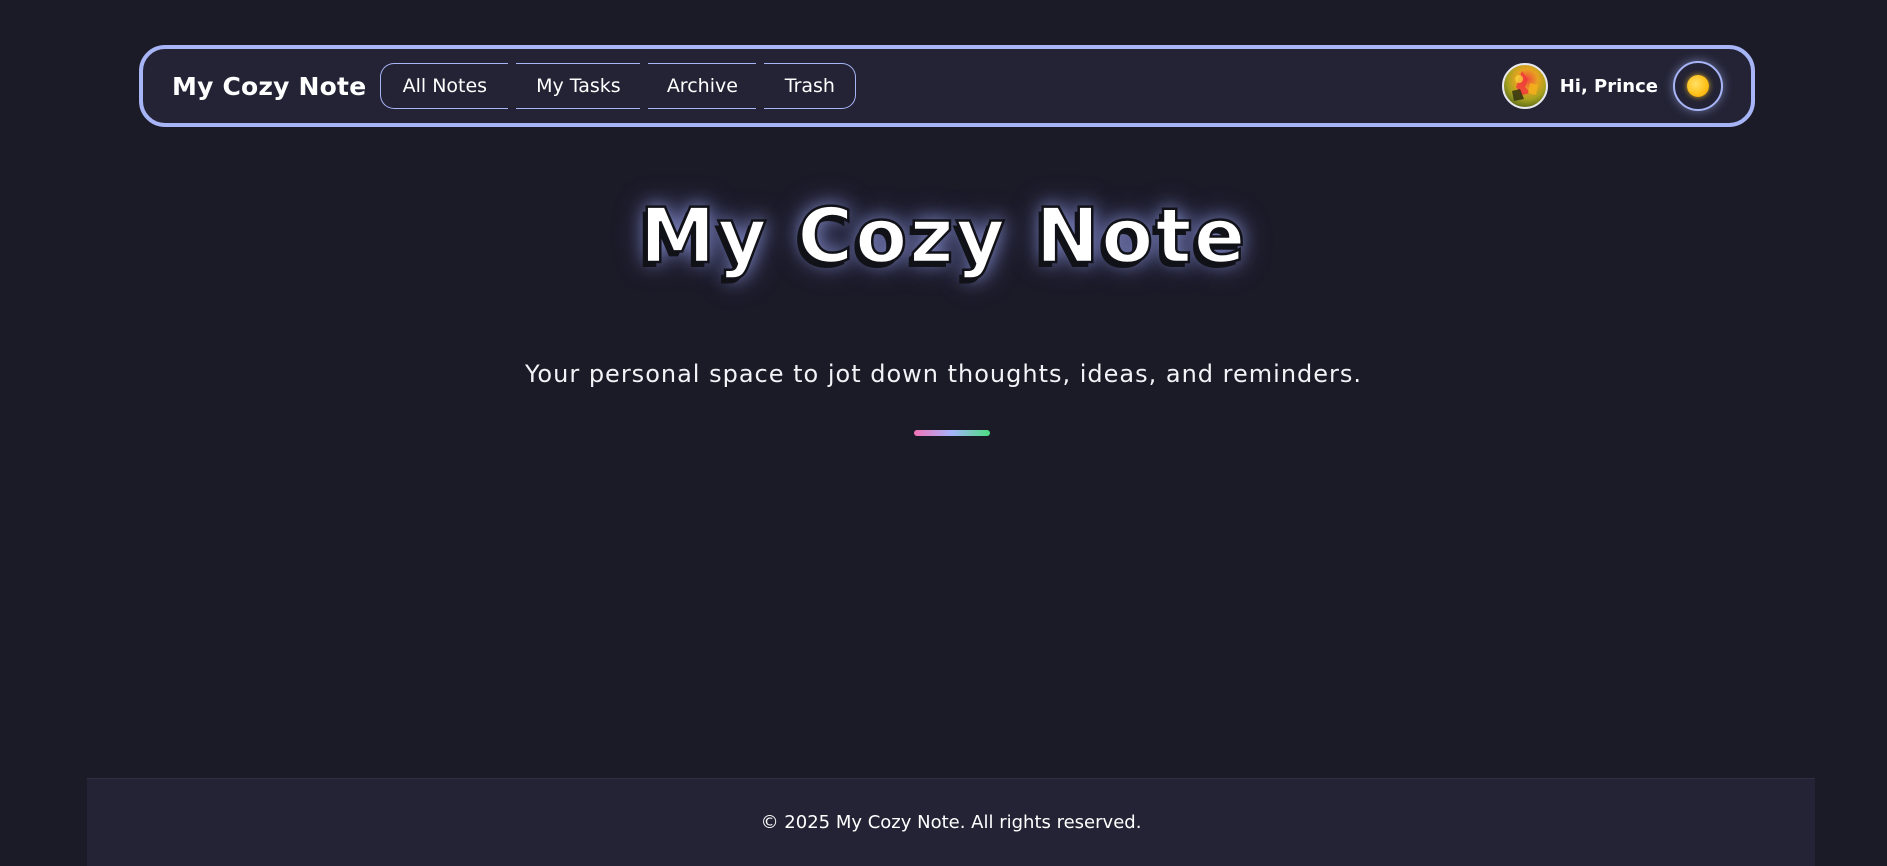 The width and height of the screenshot is (1887, 866). What do you see at coordinates (810, 86) in the screenshot?
I see `nav-tab-trash: Trash` at bounding box center [810, 86].